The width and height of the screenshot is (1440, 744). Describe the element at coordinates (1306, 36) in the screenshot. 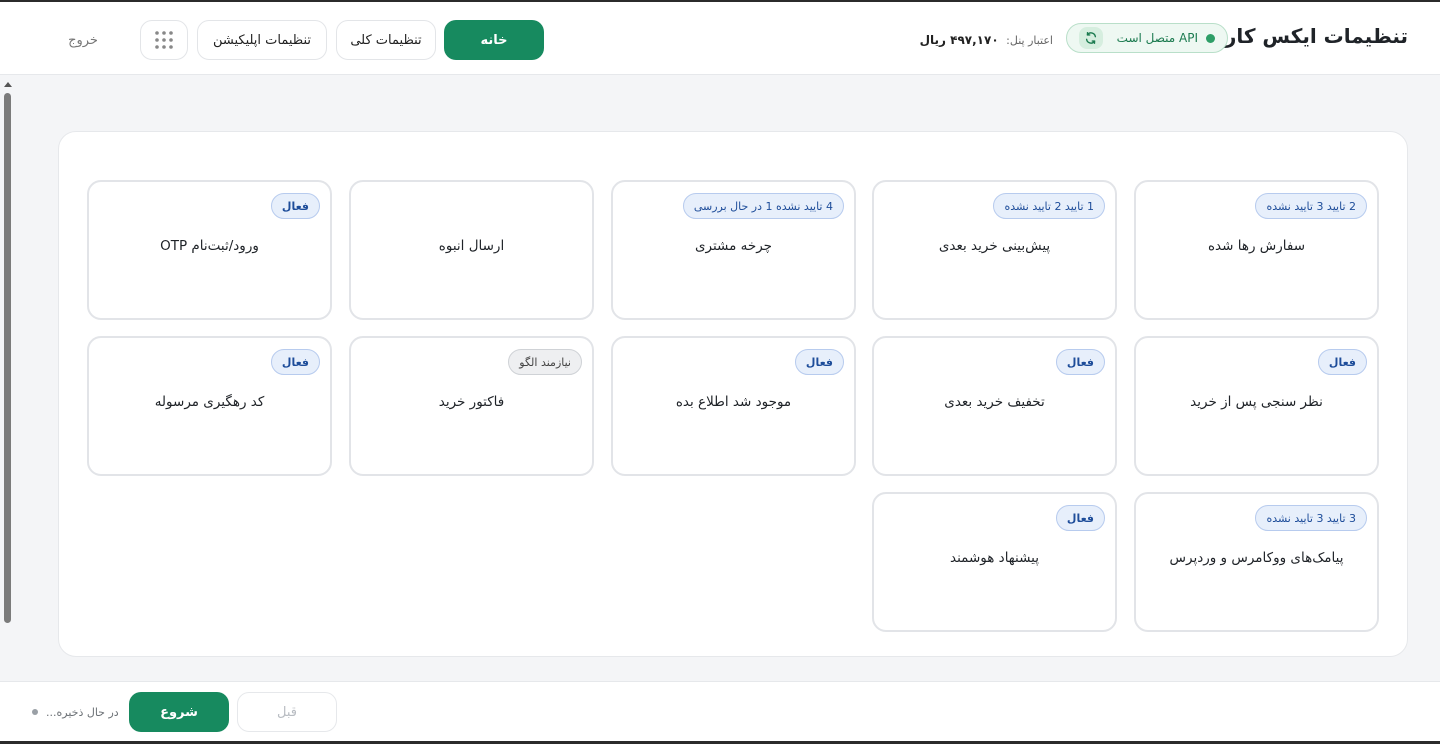

I see `page-title: تنظیمات ایکس کارت` at that location.